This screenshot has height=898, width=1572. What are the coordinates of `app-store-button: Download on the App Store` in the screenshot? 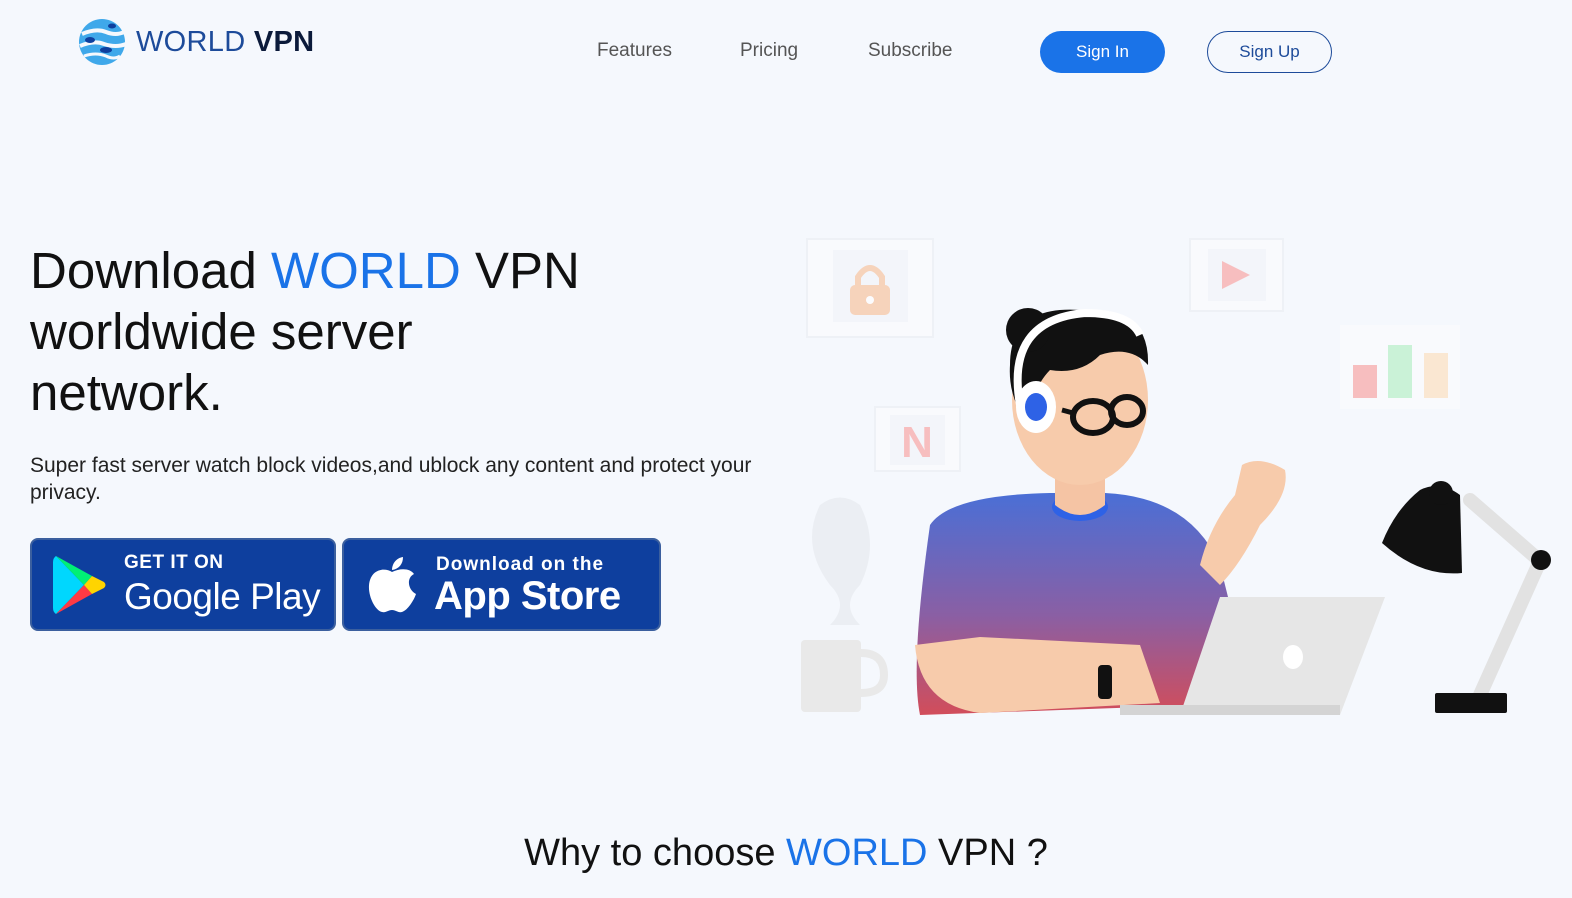 It's located at (501, 584).